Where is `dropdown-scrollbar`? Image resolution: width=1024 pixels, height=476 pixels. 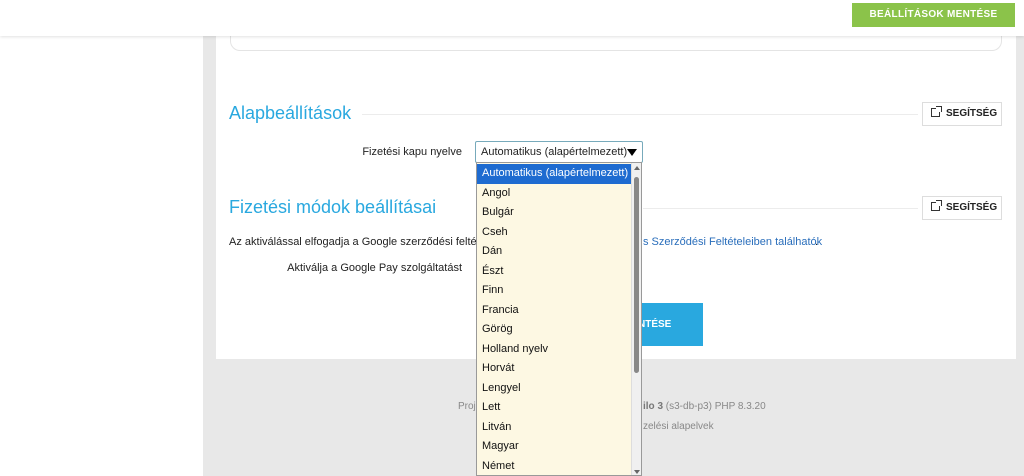
dropdown-scrollbar is located at coordinates (636, 319).